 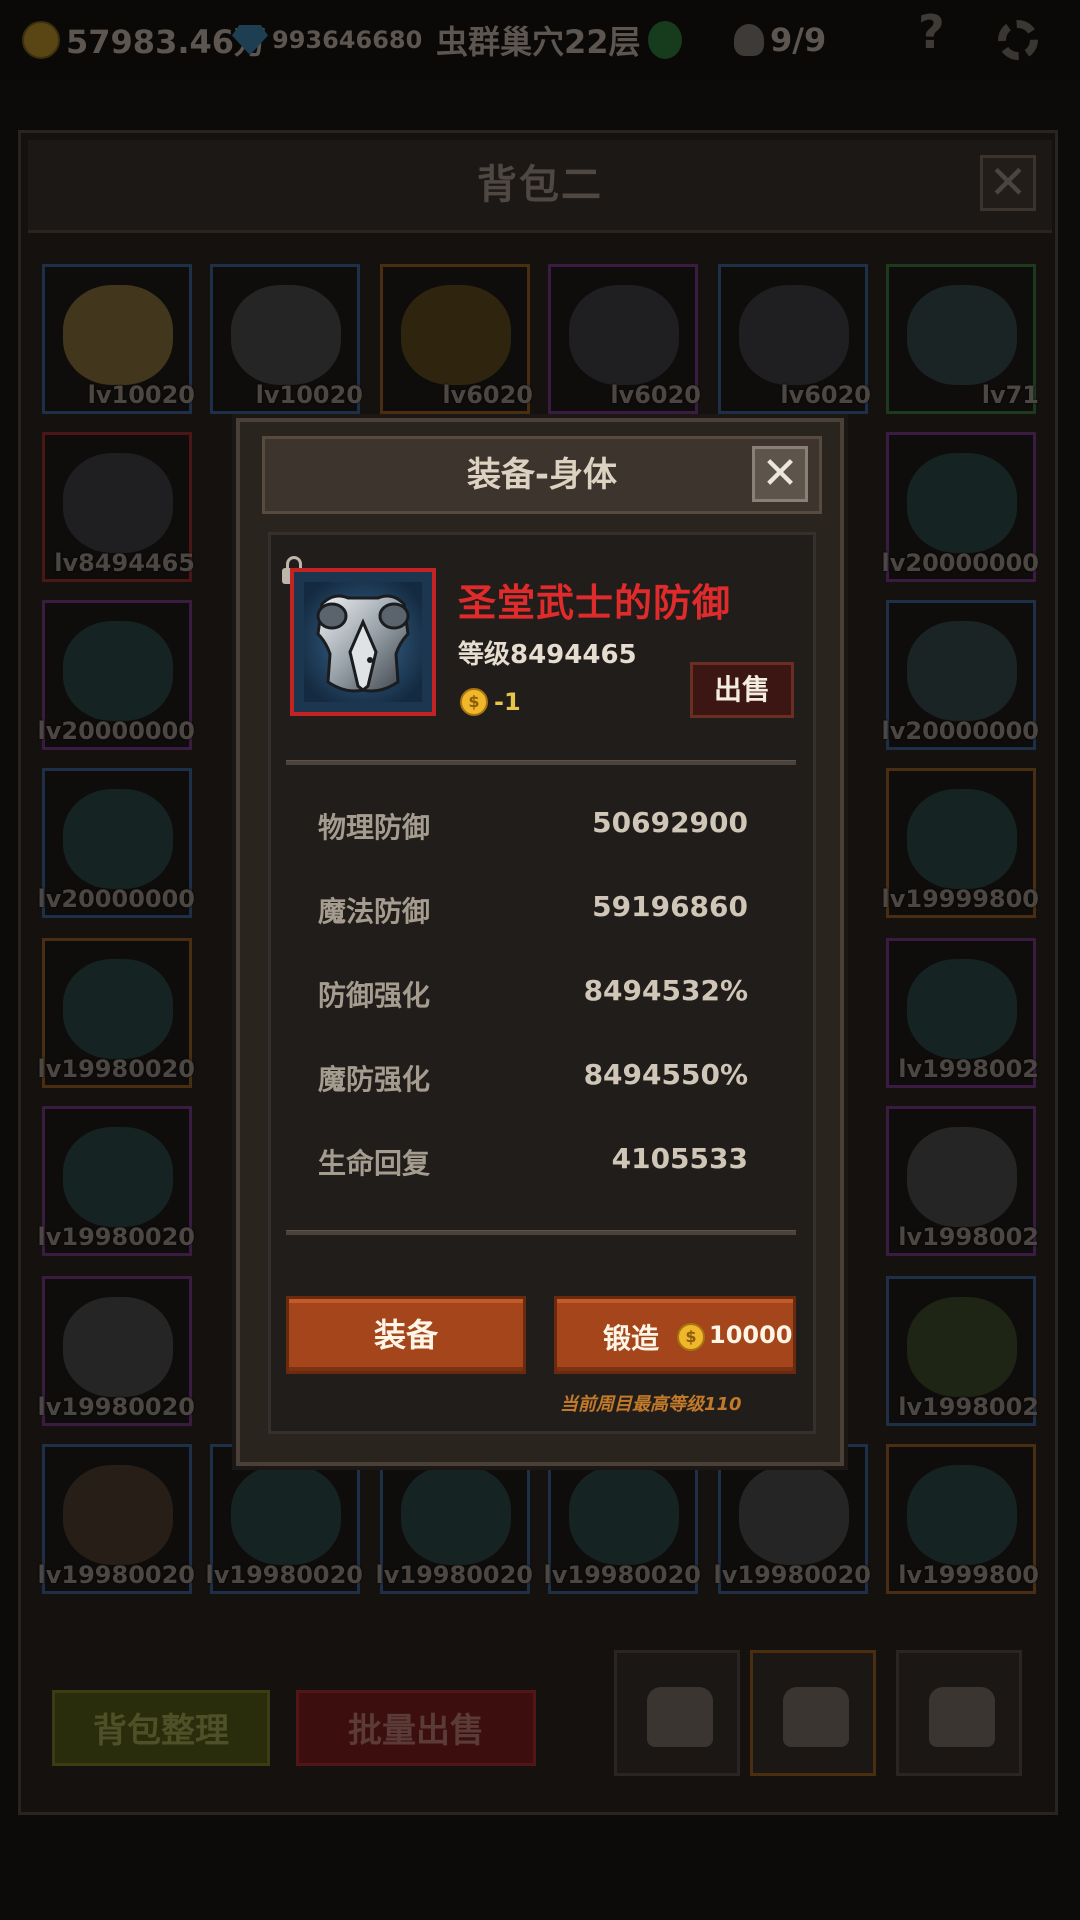 What do you see at coordinates (456, 335) in the screenshot?
I see `necklace-icon` at bounding box center [456, 335].